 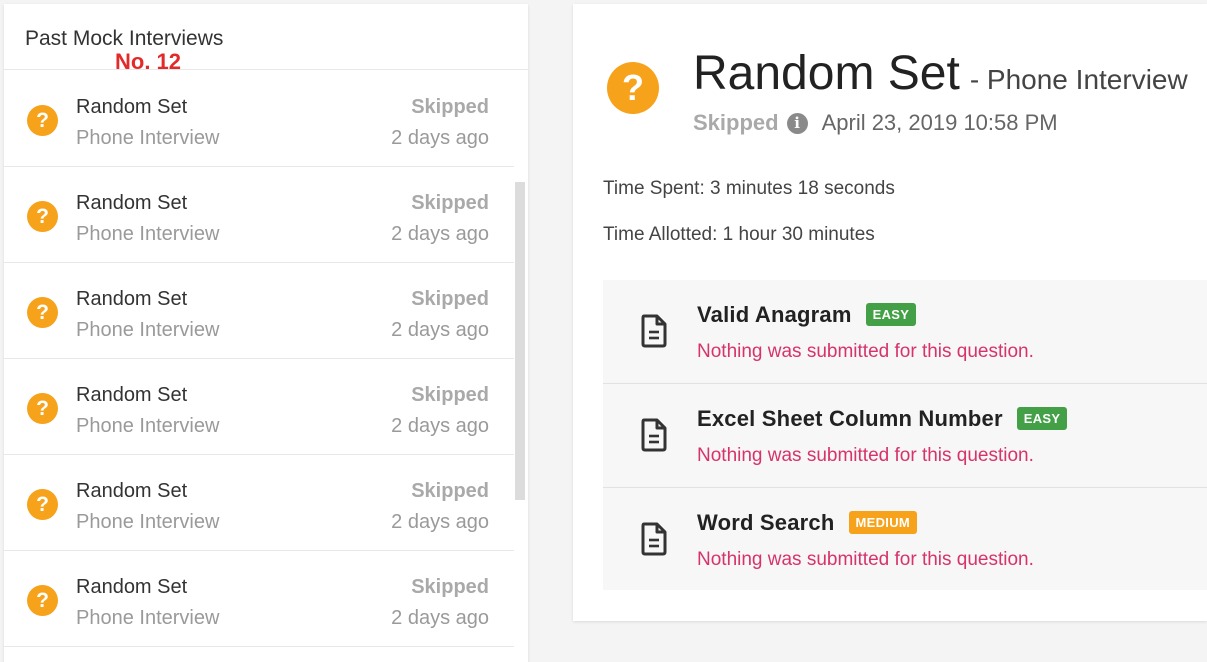 I want to click on detail-title: Random Set - Phone Interview, so click(x=940, y=73).